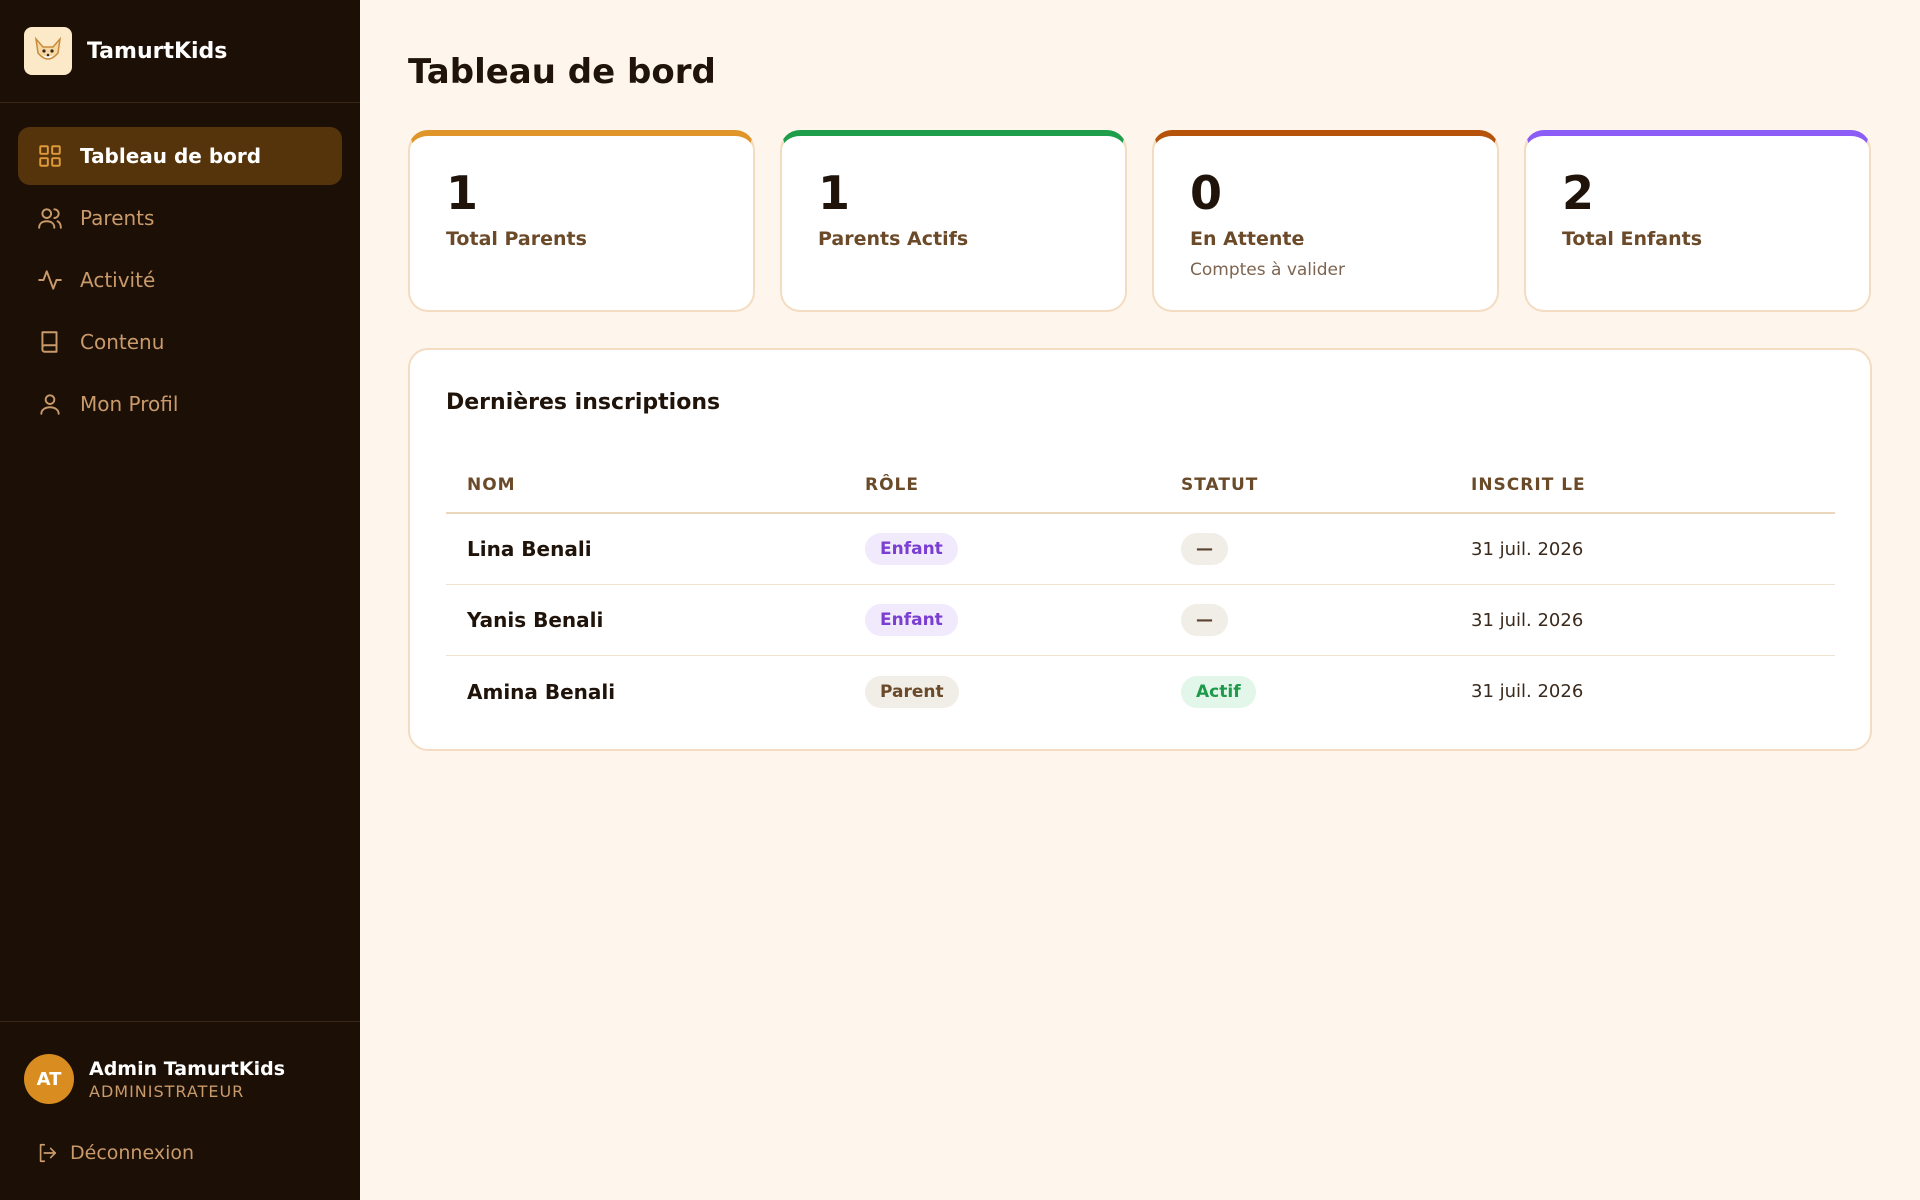 The width and height of the screenshot is (1920, 1200). Describe the element at coordinates (180, 404) in the screenshot. I see `sidebar-item-profile: Mon Profil` at that location.